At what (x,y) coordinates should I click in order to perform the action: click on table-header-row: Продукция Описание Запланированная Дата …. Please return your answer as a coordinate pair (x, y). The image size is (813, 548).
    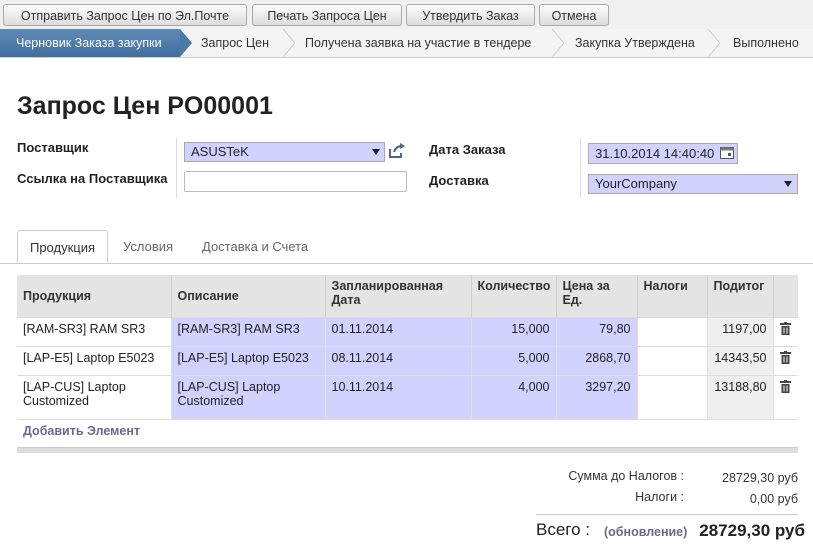
    Looking at the image, I should click on (407, 296).